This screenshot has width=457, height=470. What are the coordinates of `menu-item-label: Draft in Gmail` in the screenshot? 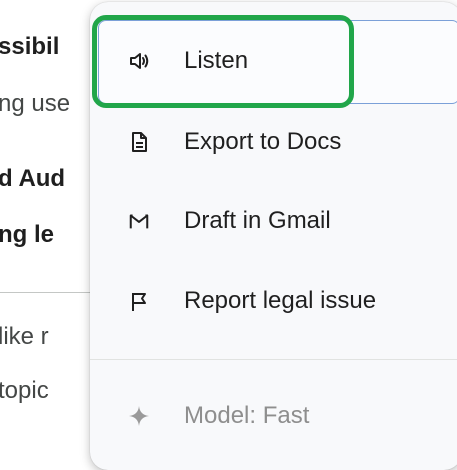 It's located at (257, 220).